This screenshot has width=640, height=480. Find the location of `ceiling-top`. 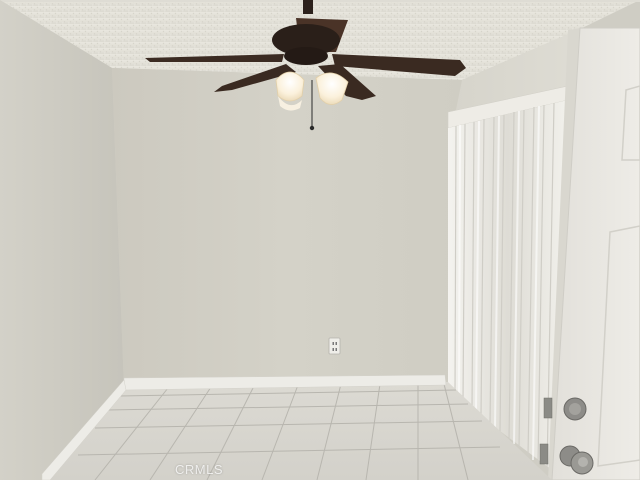

ceiling-top is located at coordinates (320, 1).